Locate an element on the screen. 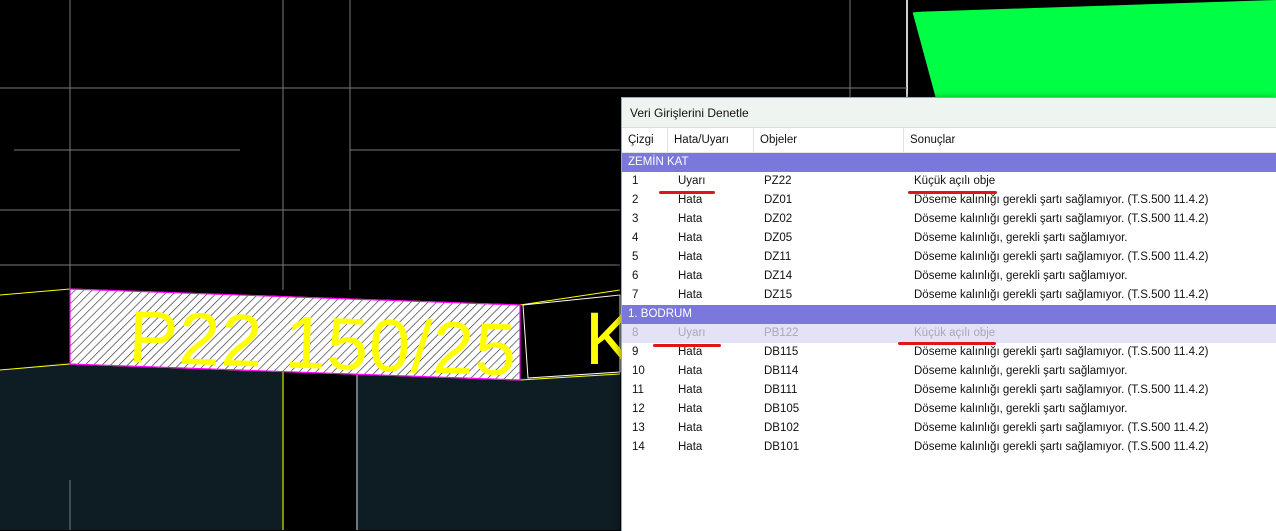 Image resolution: width=1276 pixels, height=531 pixels. row-line-number: 11 is located at coordinates (638, 390).